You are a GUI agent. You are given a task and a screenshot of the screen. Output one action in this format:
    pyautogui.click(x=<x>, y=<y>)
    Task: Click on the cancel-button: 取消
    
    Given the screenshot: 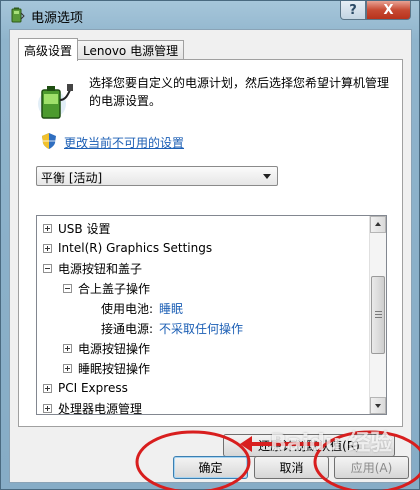 What is the action you would take?
    pyautogui.click(x=291, y=467)
    